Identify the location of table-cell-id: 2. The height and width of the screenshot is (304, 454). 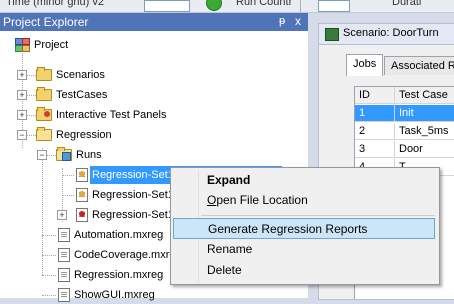
(375, 131).